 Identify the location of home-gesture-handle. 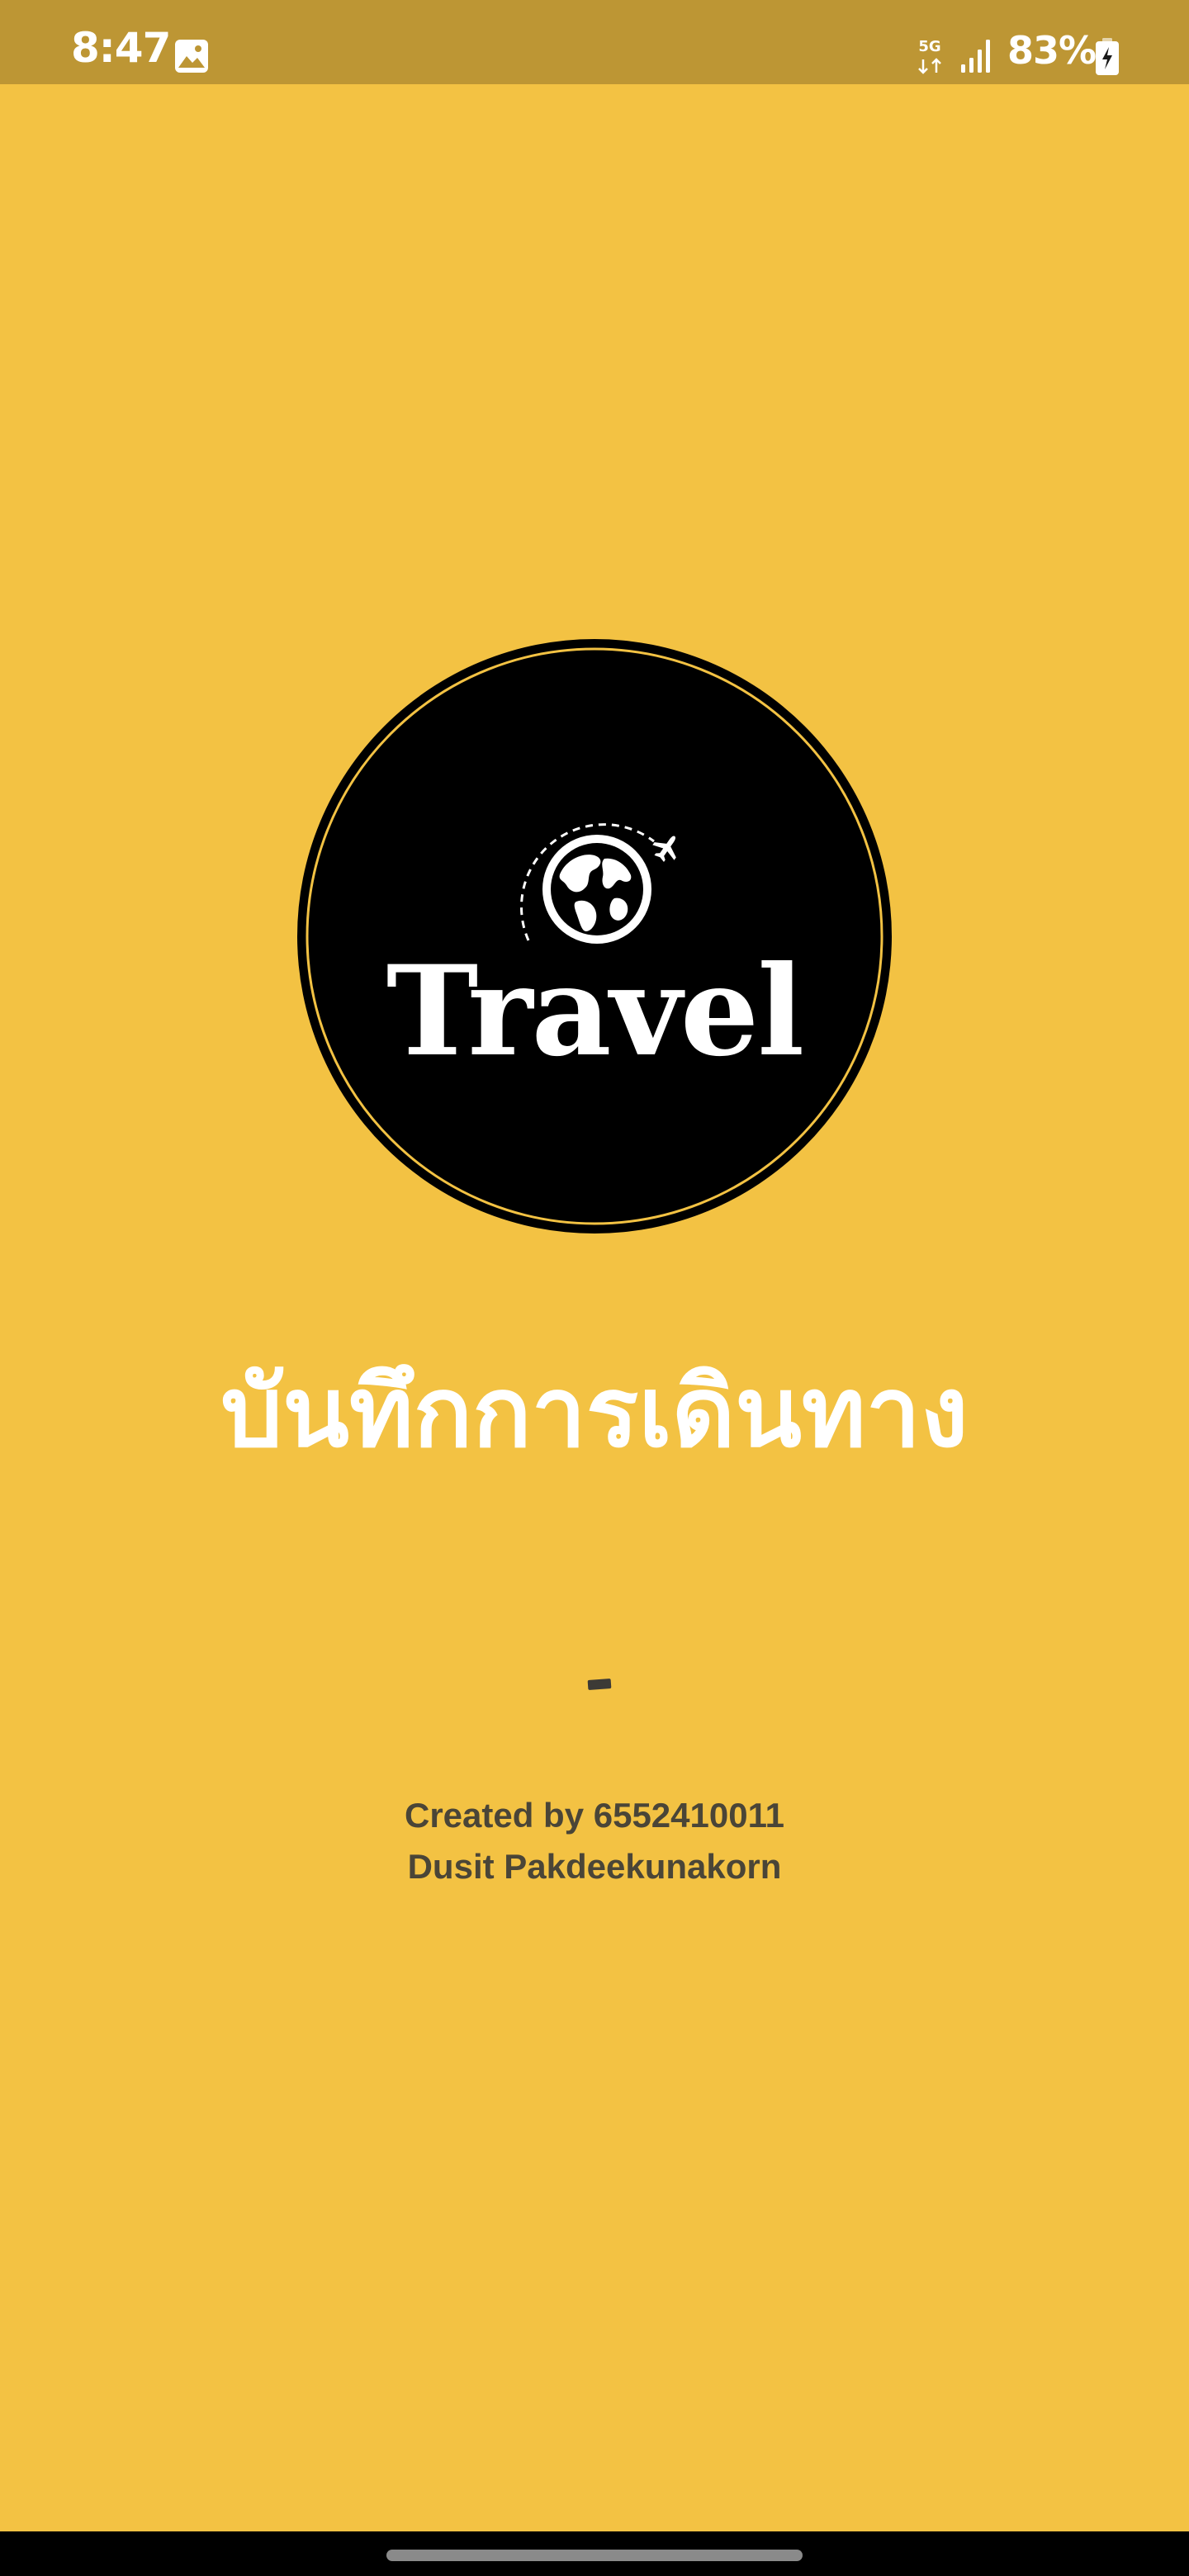
(594, 2555).